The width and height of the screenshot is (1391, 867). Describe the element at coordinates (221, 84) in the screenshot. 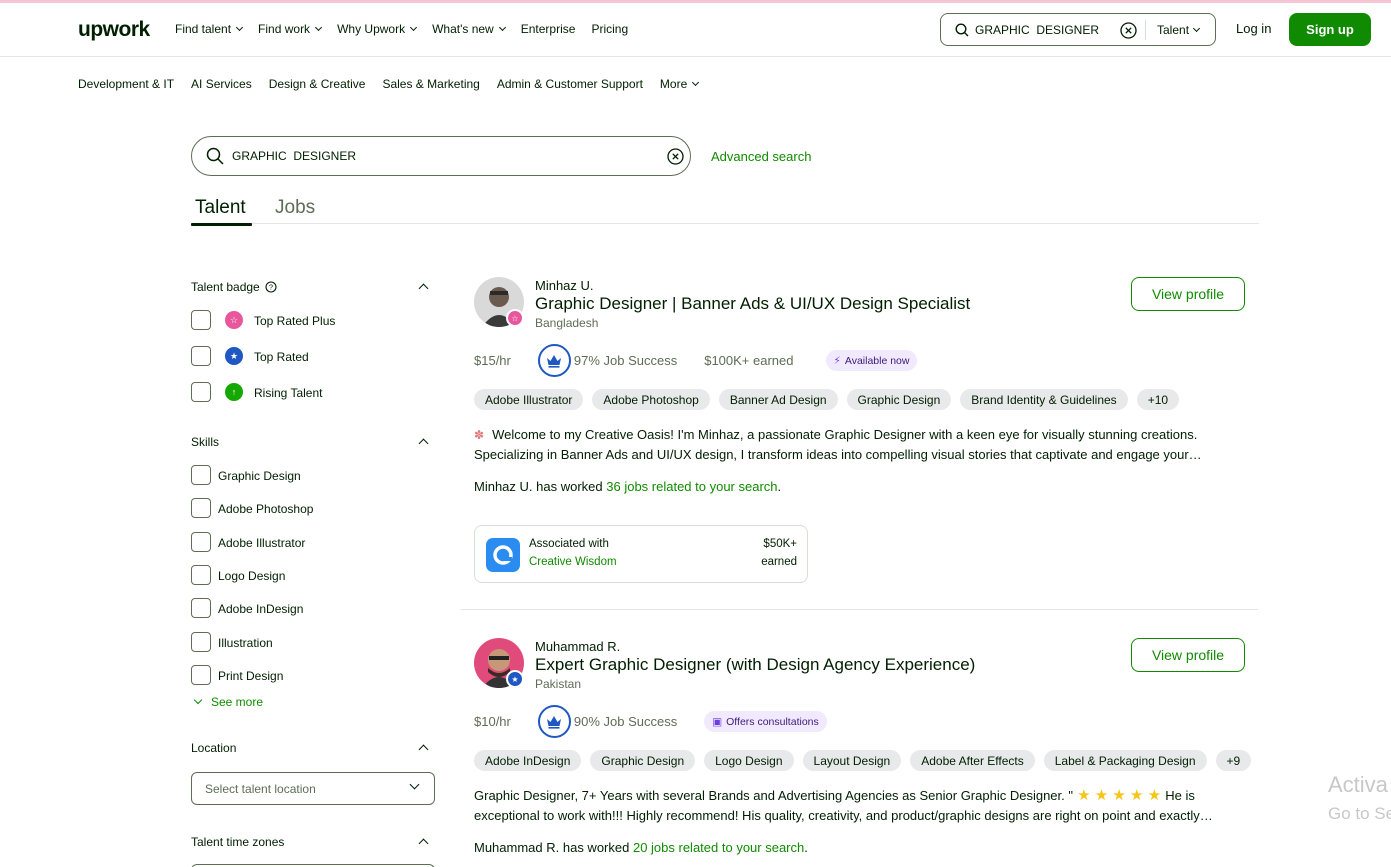

I see `category-ai-services: AI Services` at that location.